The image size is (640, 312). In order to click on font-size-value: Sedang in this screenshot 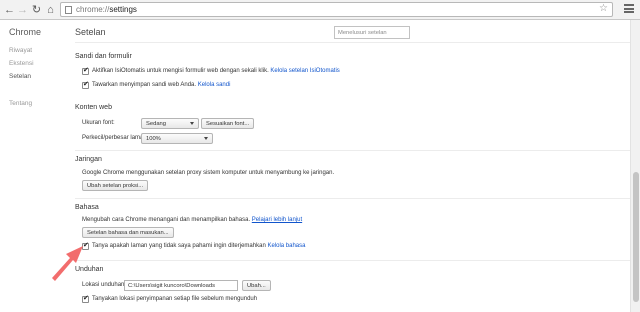, I will do `click(156, 123)`.